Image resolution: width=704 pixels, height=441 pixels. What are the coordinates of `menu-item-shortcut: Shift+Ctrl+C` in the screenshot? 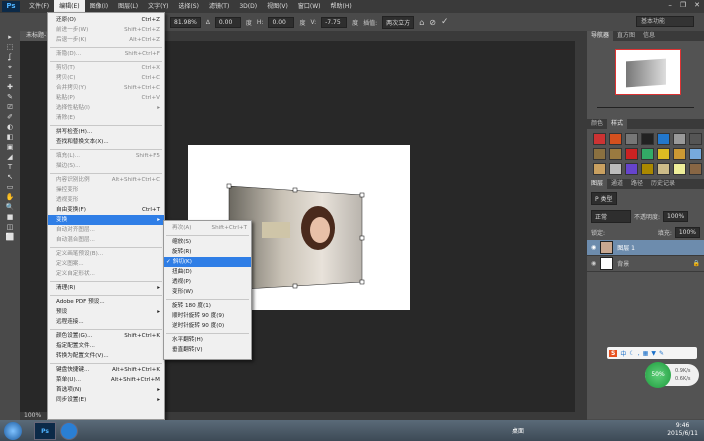 It's located at (142, 88).